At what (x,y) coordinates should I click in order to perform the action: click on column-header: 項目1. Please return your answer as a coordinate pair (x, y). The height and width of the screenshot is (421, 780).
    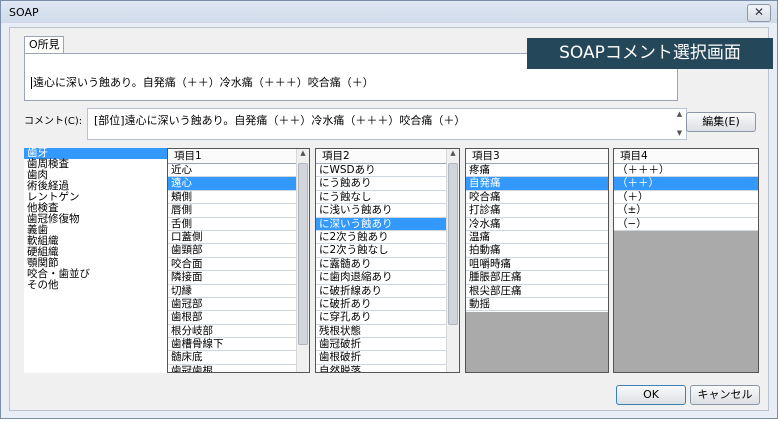
    Looking at the image, I should click on (238, 156).